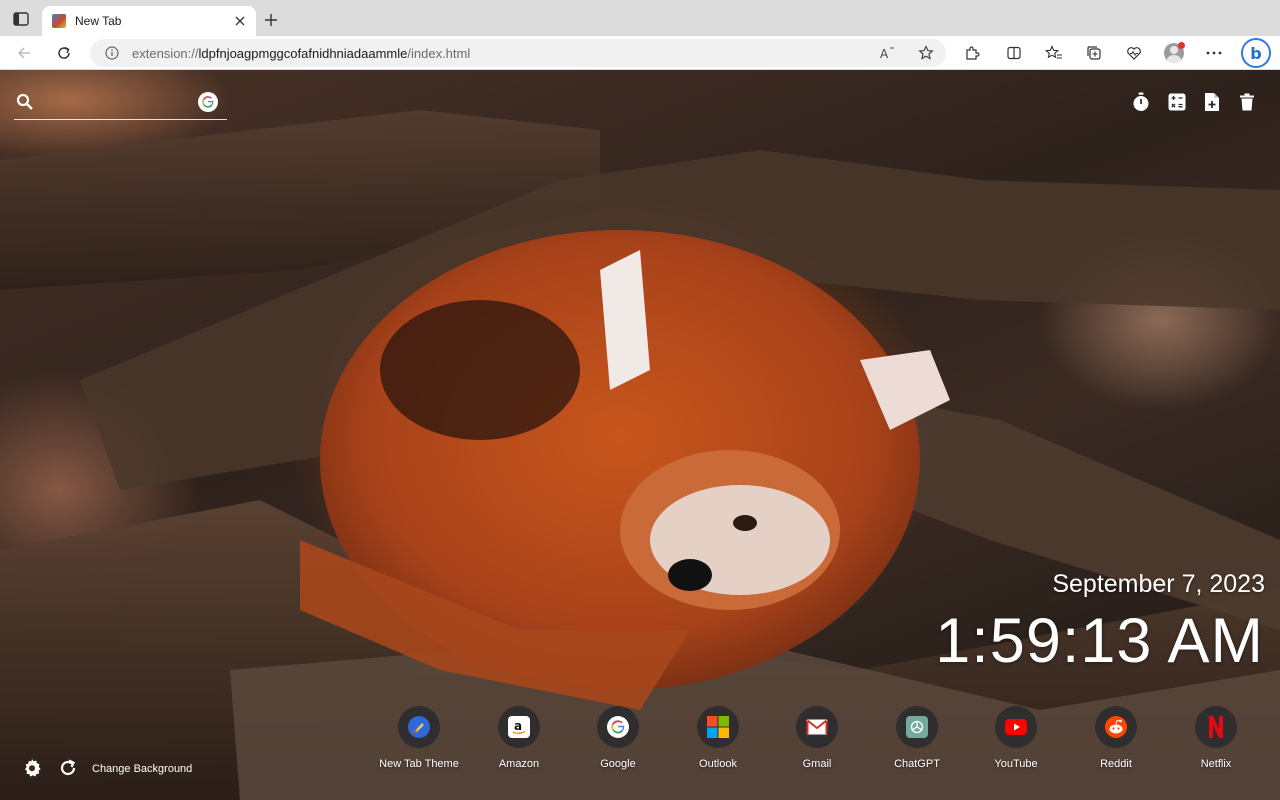  I want to click on search-icon, so click(24, 101).